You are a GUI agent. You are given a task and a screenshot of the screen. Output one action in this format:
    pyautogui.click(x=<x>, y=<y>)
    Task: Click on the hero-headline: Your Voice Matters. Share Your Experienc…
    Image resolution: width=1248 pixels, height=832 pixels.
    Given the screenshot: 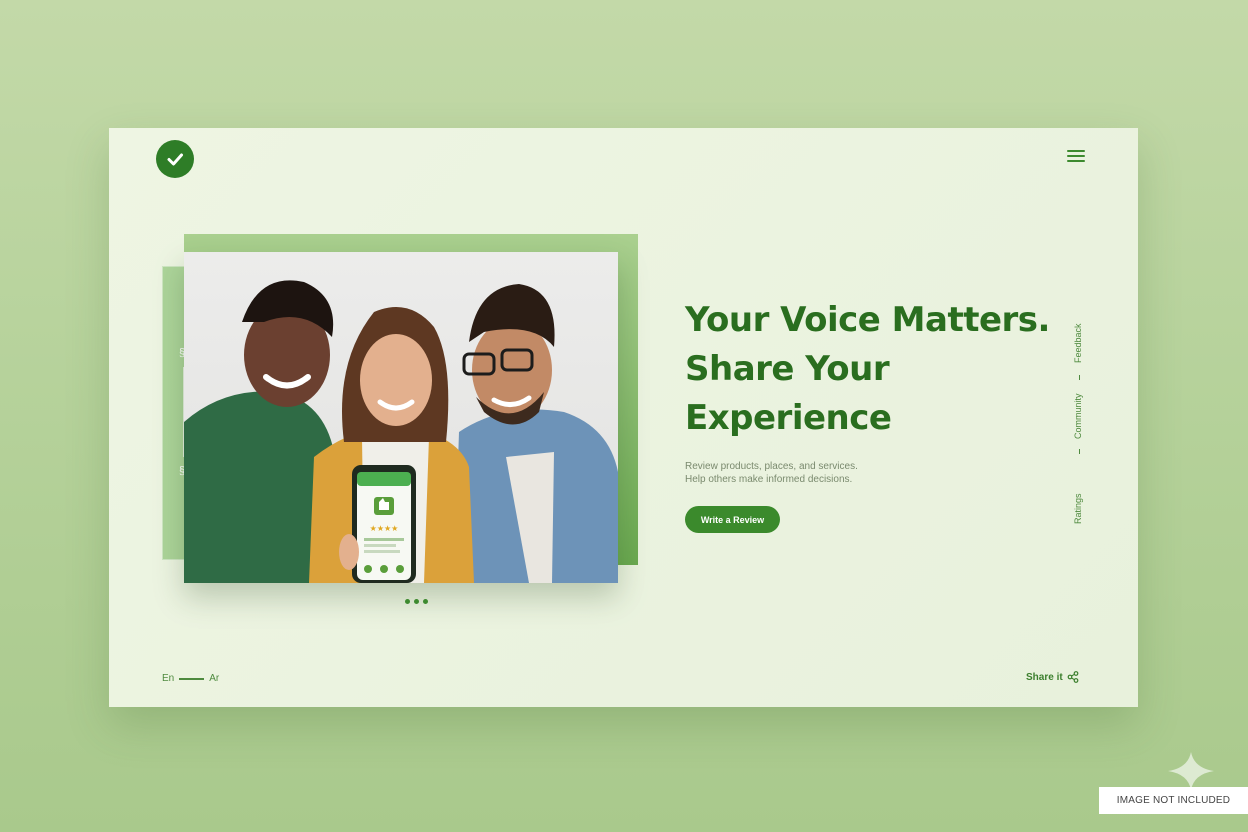 What is the action you would take?
    pyautogui.click(x=885, y=369)
    